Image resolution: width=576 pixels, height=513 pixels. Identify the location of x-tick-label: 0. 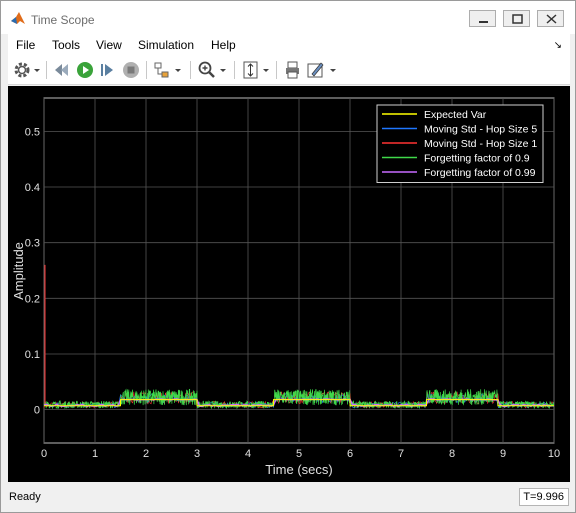
(44, 454).